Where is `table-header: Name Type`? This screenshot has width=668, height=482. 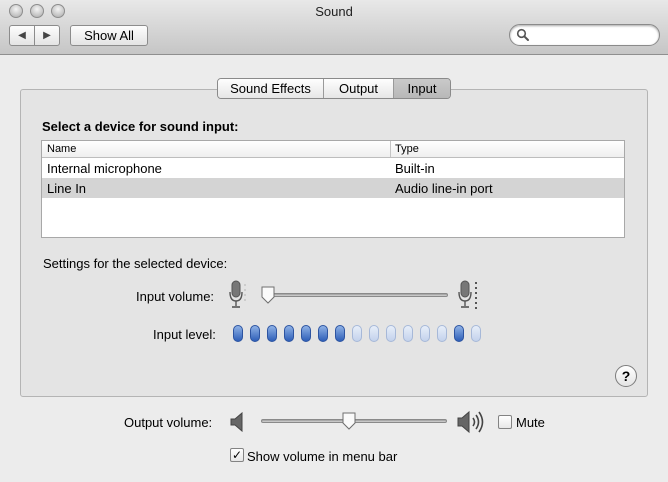
table-header: Name Type is located at coordinates (333, 149).